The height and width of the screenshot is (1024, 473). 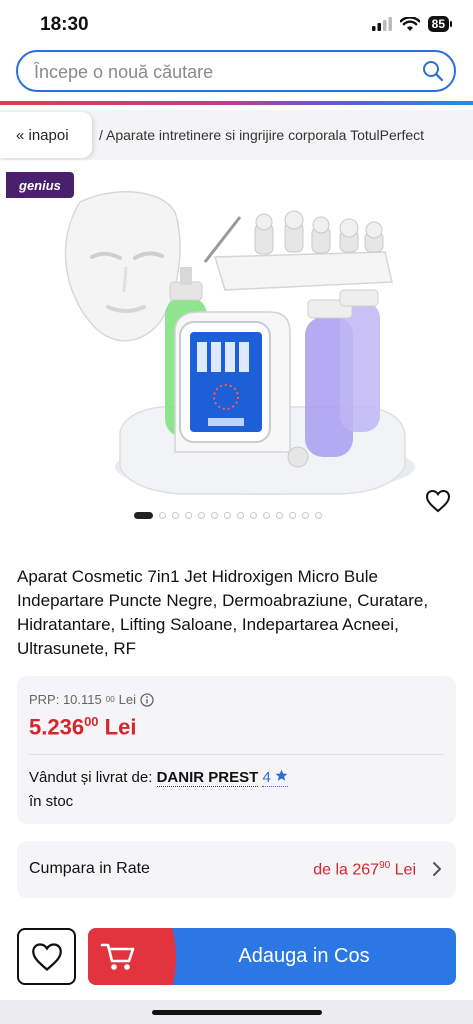 I want to click on gallery-pagination, so click(x=228, y=515).